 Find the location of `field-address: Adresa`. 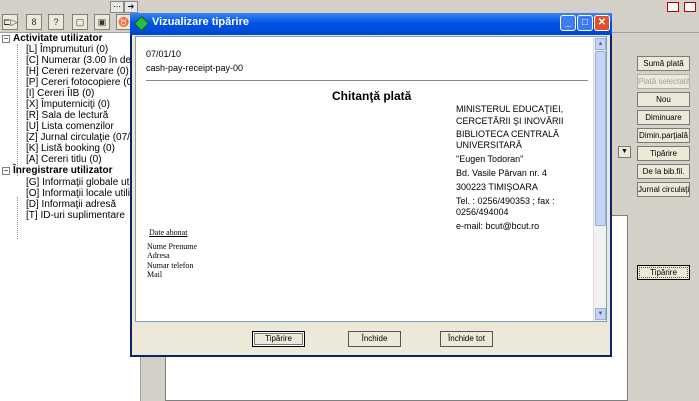

field-address: Adresa is located at coordinates (158, 255).